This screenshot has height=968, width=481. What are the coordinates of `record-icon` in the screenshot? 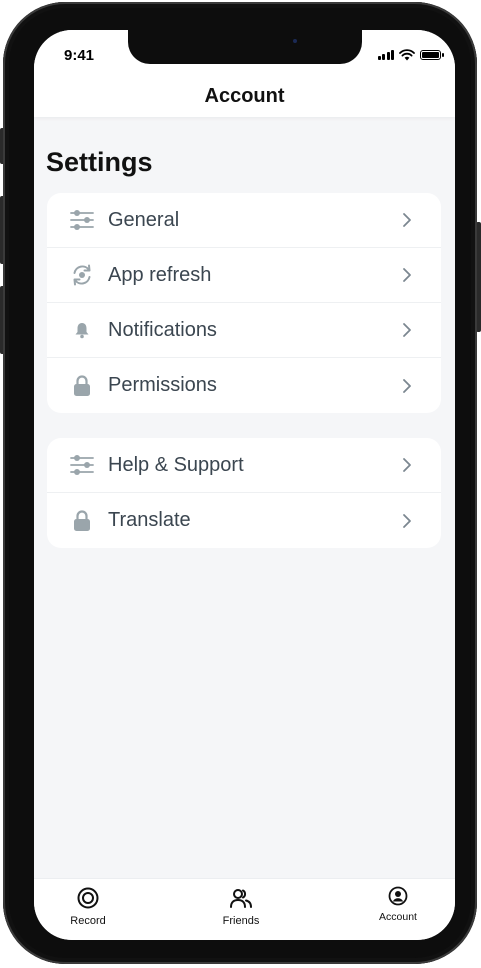 It's located at (88, 898).